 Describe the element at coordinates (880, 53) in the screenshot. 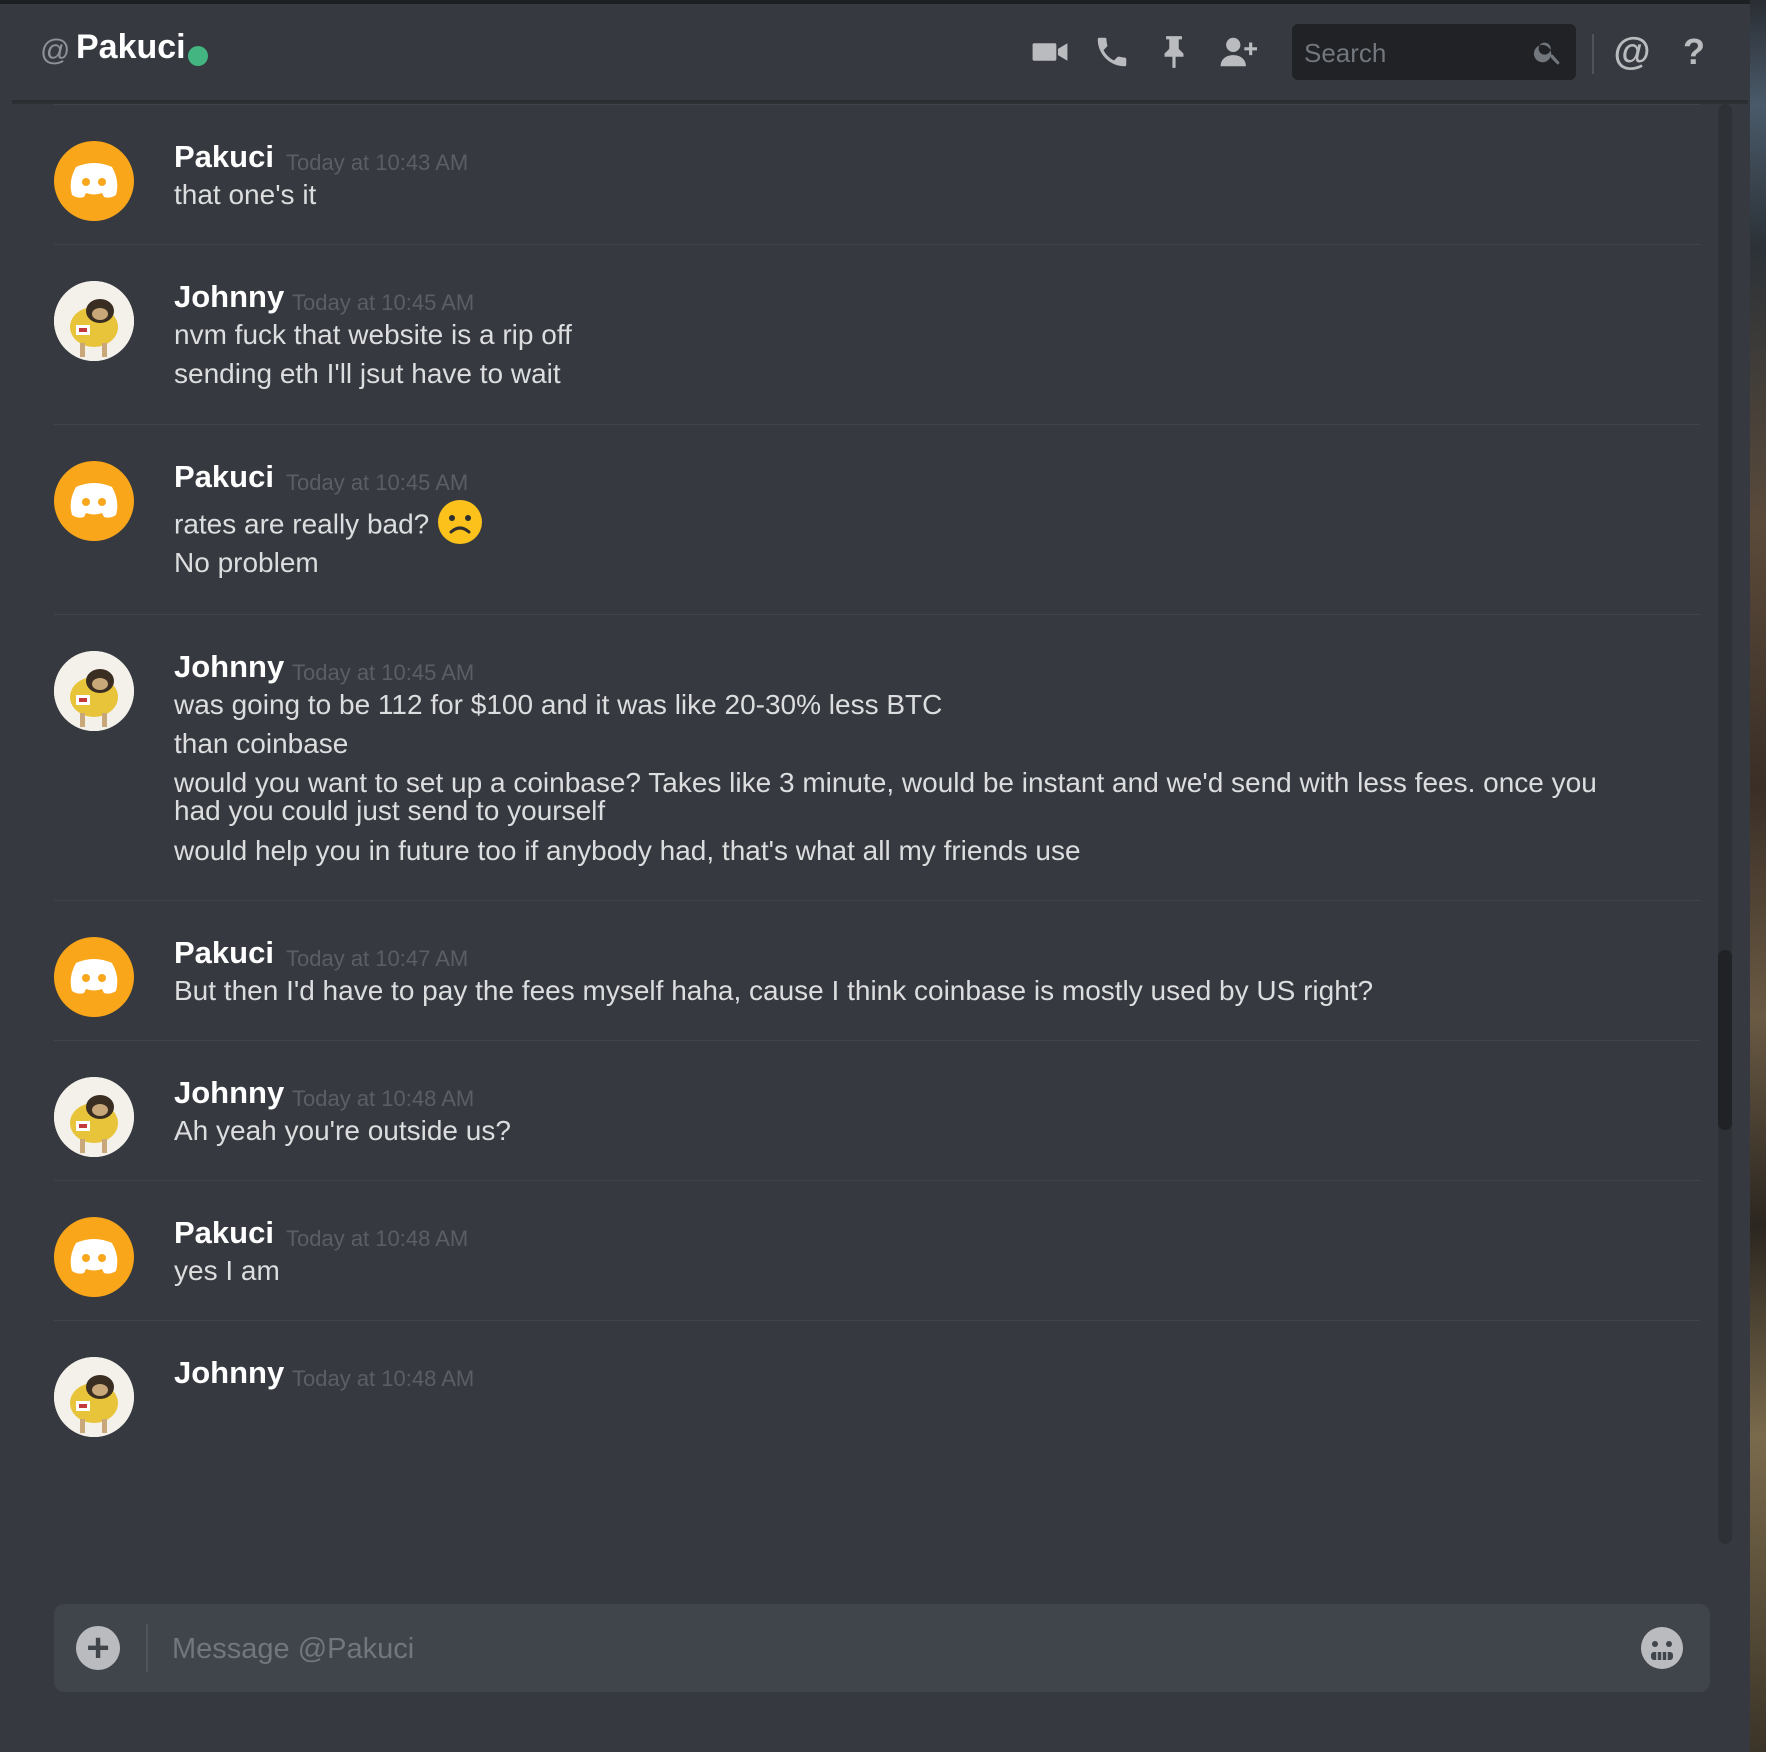

I see `channel-header: @ Pakuci @ ?` at that location.